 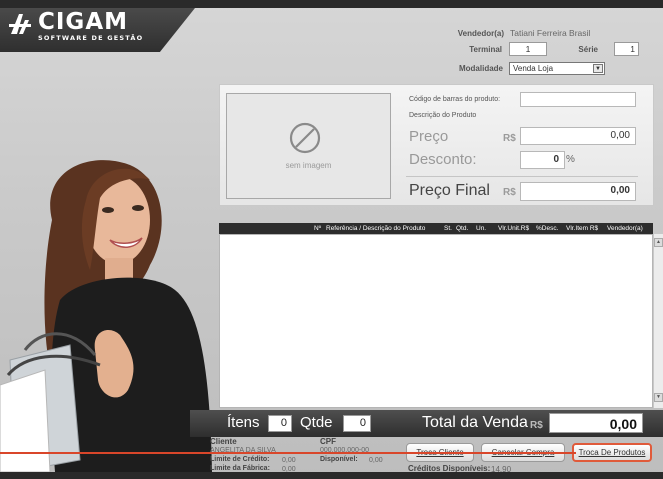 I want to click on limite-credito-value: 0,00, so click(x=289, y=460).